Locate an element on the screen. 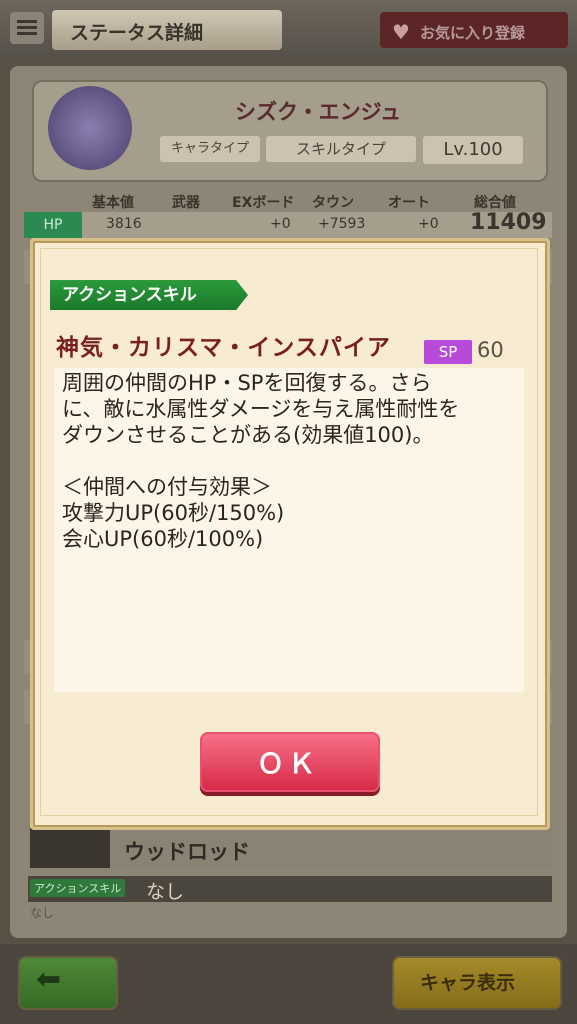 This screenshot has width=577, height=1024. skill-name: 神気・カリスマ・インスパイア is located at coordinates (223, 348).